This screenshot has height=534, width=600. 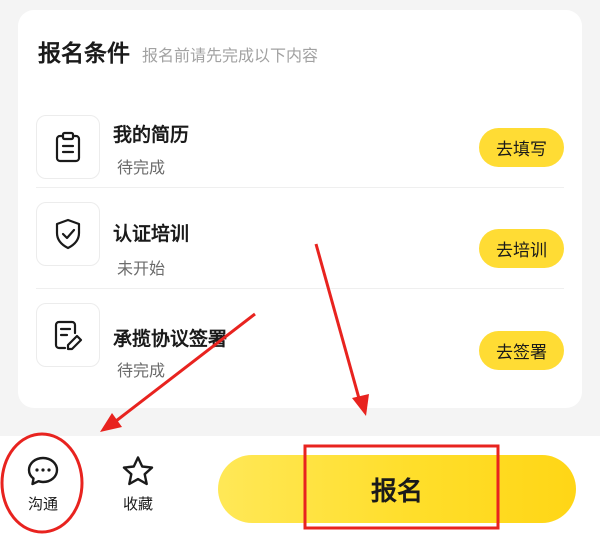 I want to click on star-icon, so click(x=138, y=471).